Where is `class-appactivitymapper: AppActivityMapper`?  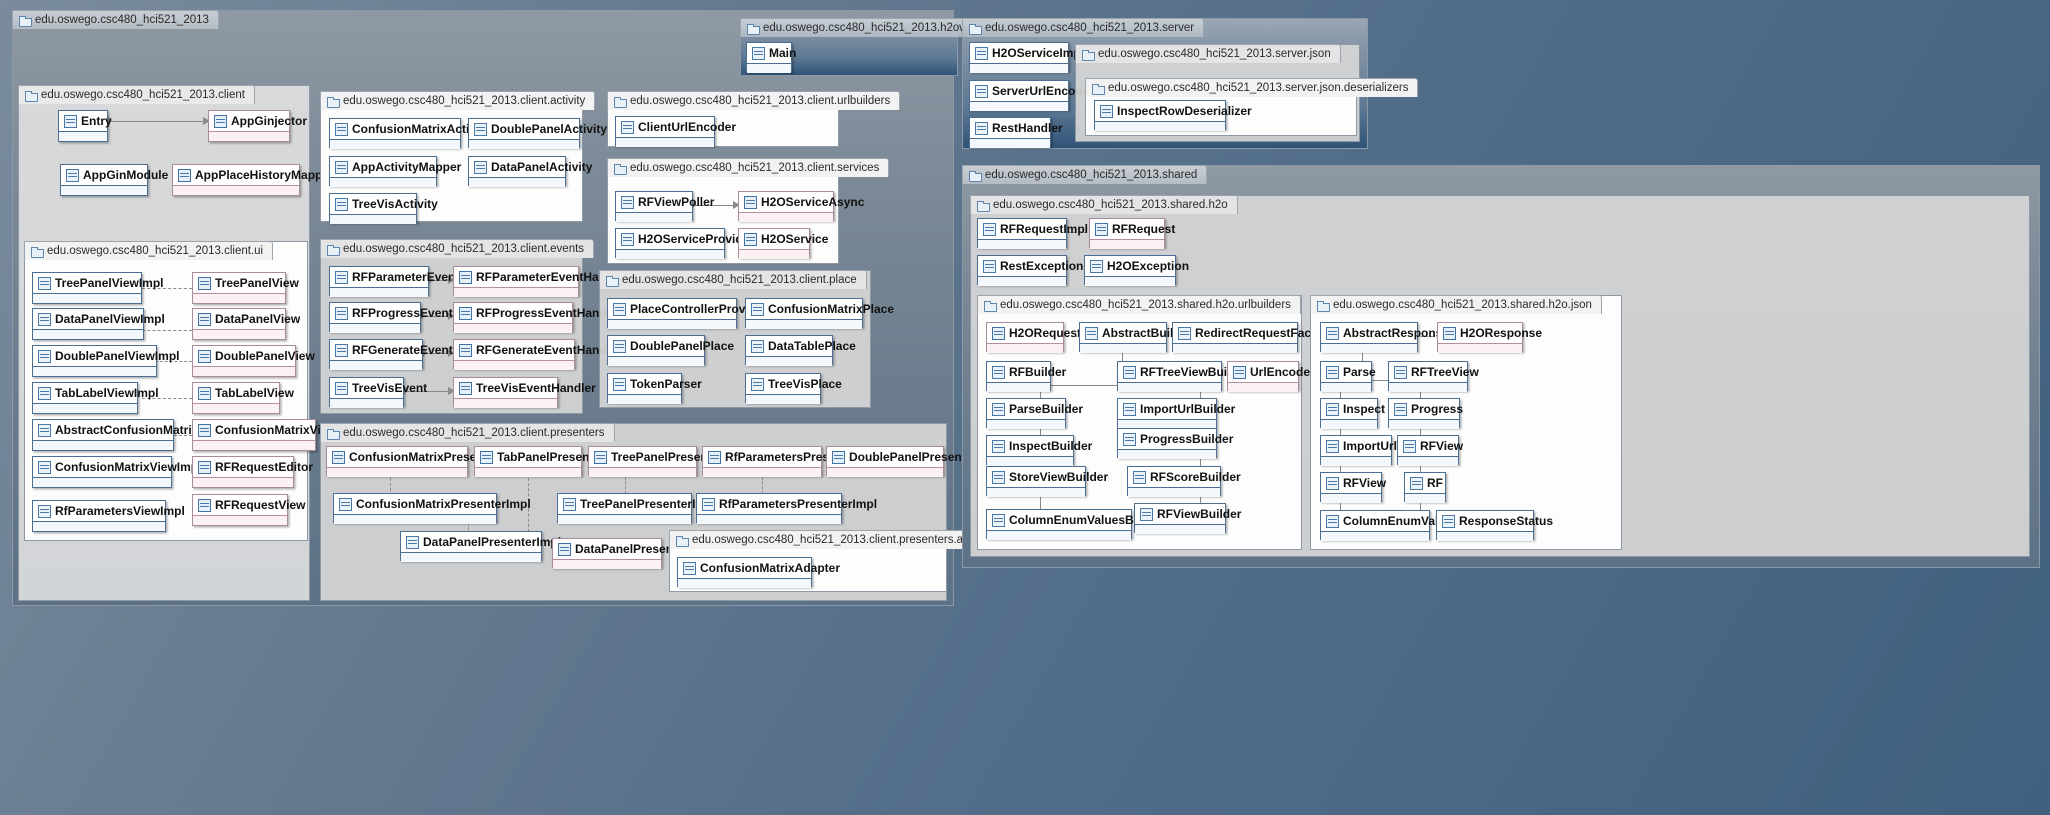
class-appactivitymapper: AppActivityMapper is located at coordinates (395, 171).